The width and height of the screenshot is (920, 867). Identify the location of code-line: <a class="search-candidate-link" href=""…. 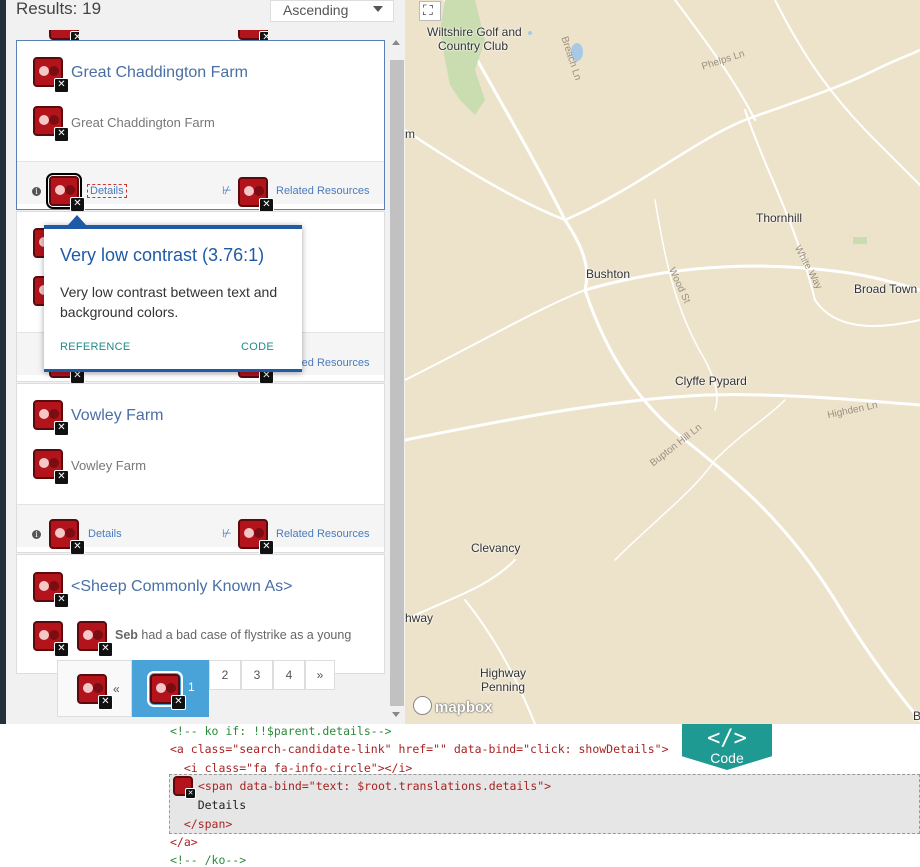
(419, 749).